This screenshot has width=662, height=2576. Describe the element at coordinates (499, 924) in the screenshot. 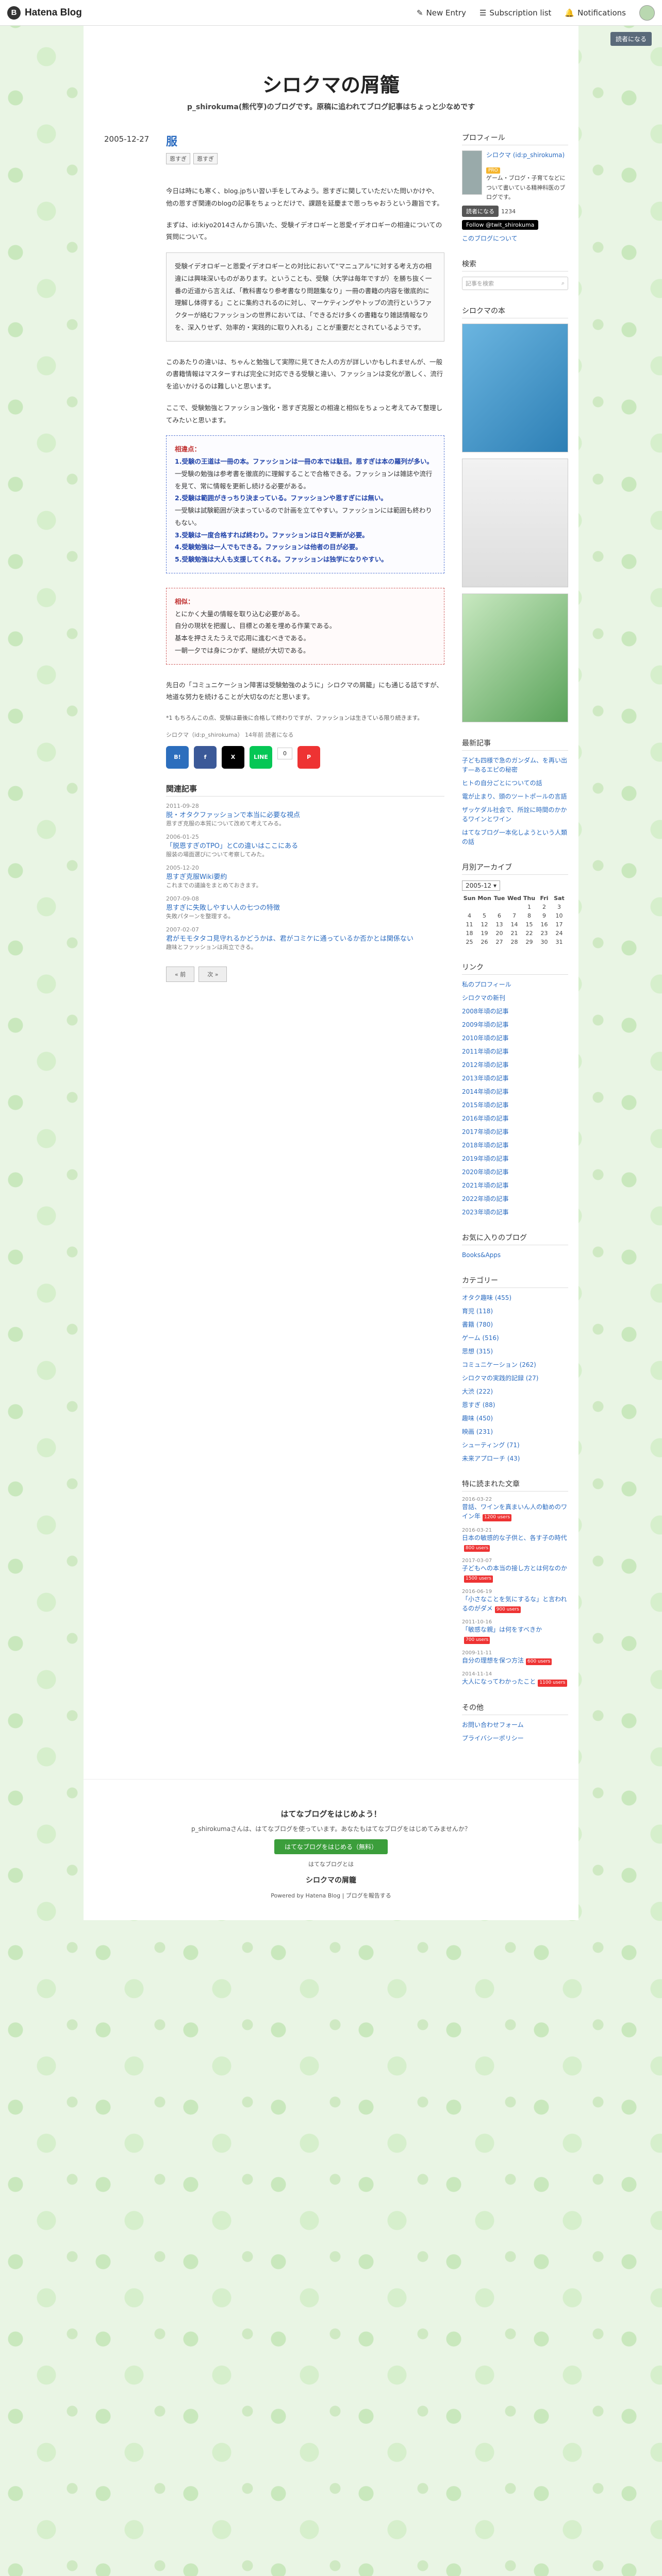

I see `calendar-day: 13` at that location.